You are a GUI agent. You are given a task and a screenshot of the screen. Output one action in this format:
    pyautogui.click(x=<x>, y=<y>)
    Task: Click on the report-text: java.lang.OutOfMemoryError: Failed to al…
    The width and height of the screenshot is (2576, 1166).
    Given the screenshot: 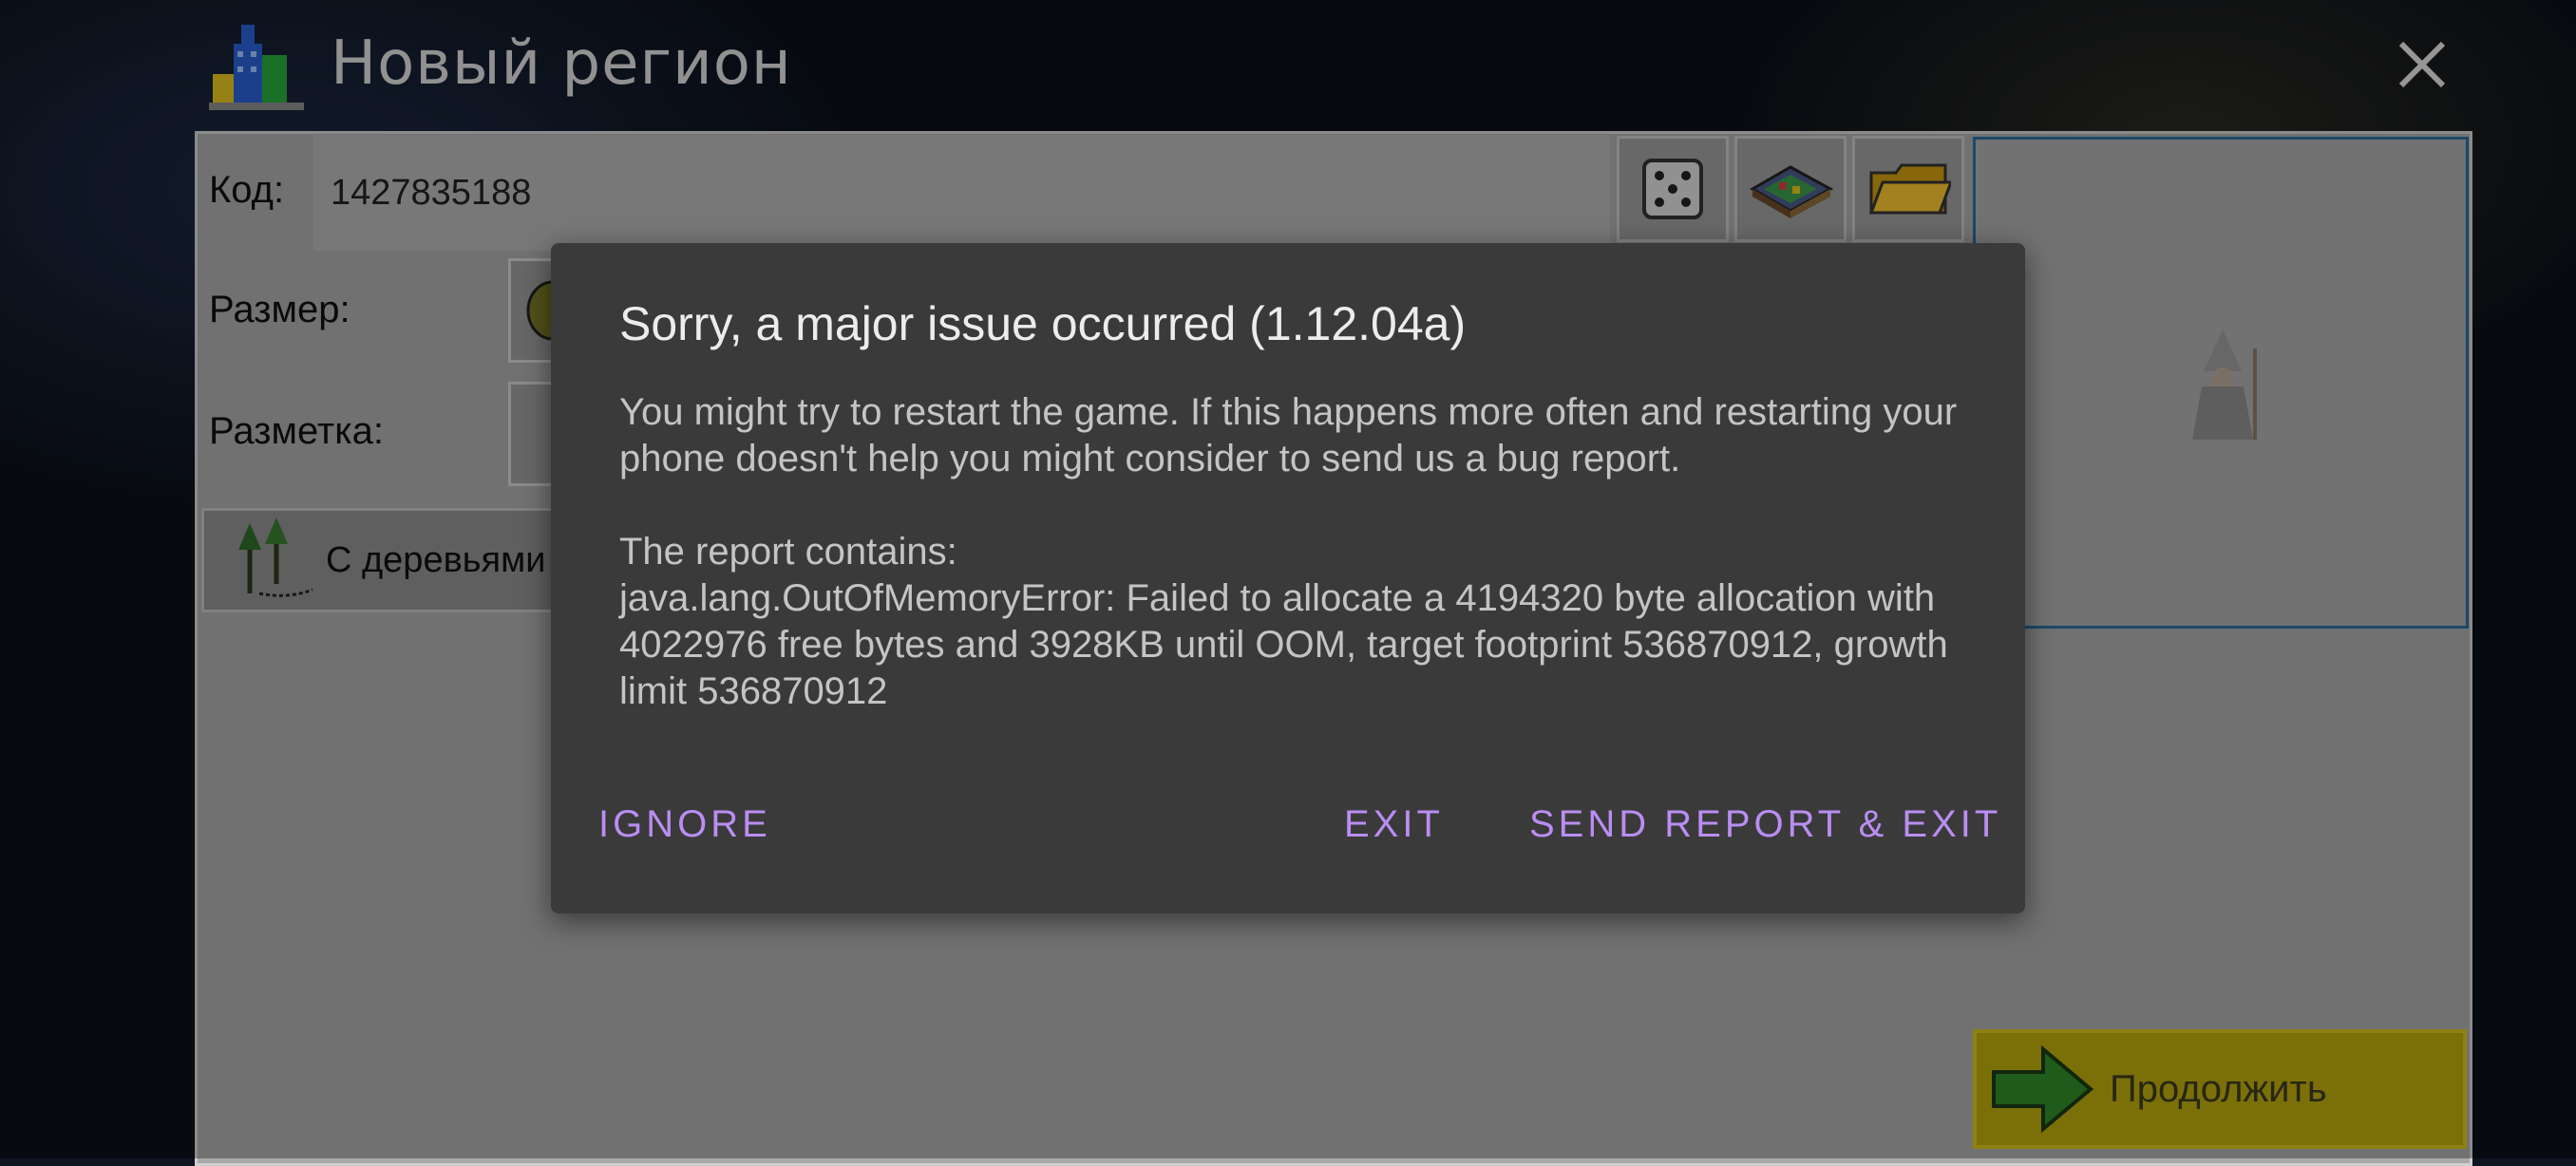 What is the action you would take?
    pyautogui.click(x=1289, y=644)
    